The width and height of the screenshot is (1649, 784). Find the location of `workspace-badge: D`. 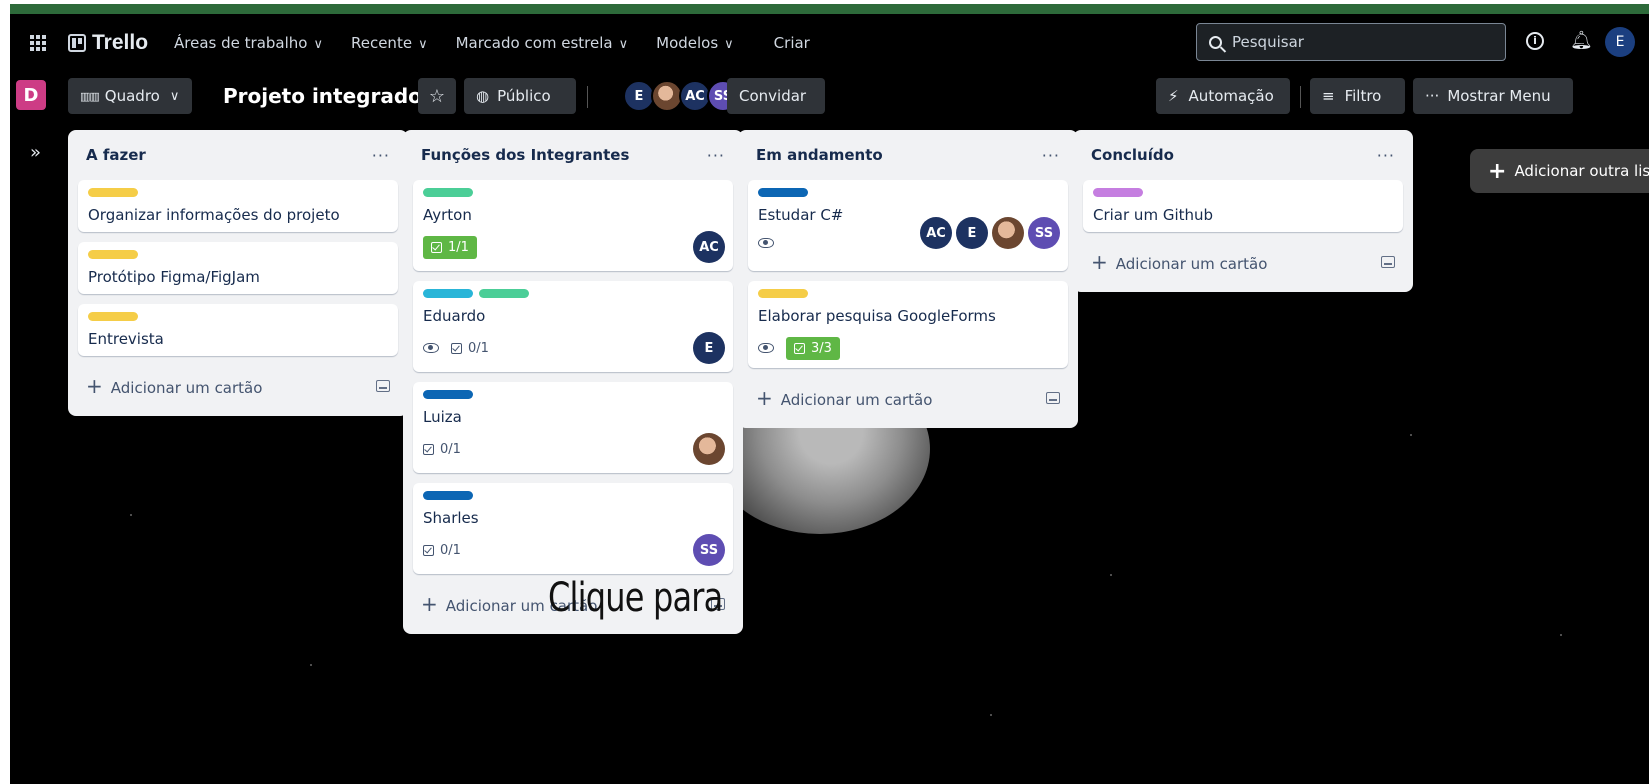

workspace-badge: D is located at coordinates (31, 95).